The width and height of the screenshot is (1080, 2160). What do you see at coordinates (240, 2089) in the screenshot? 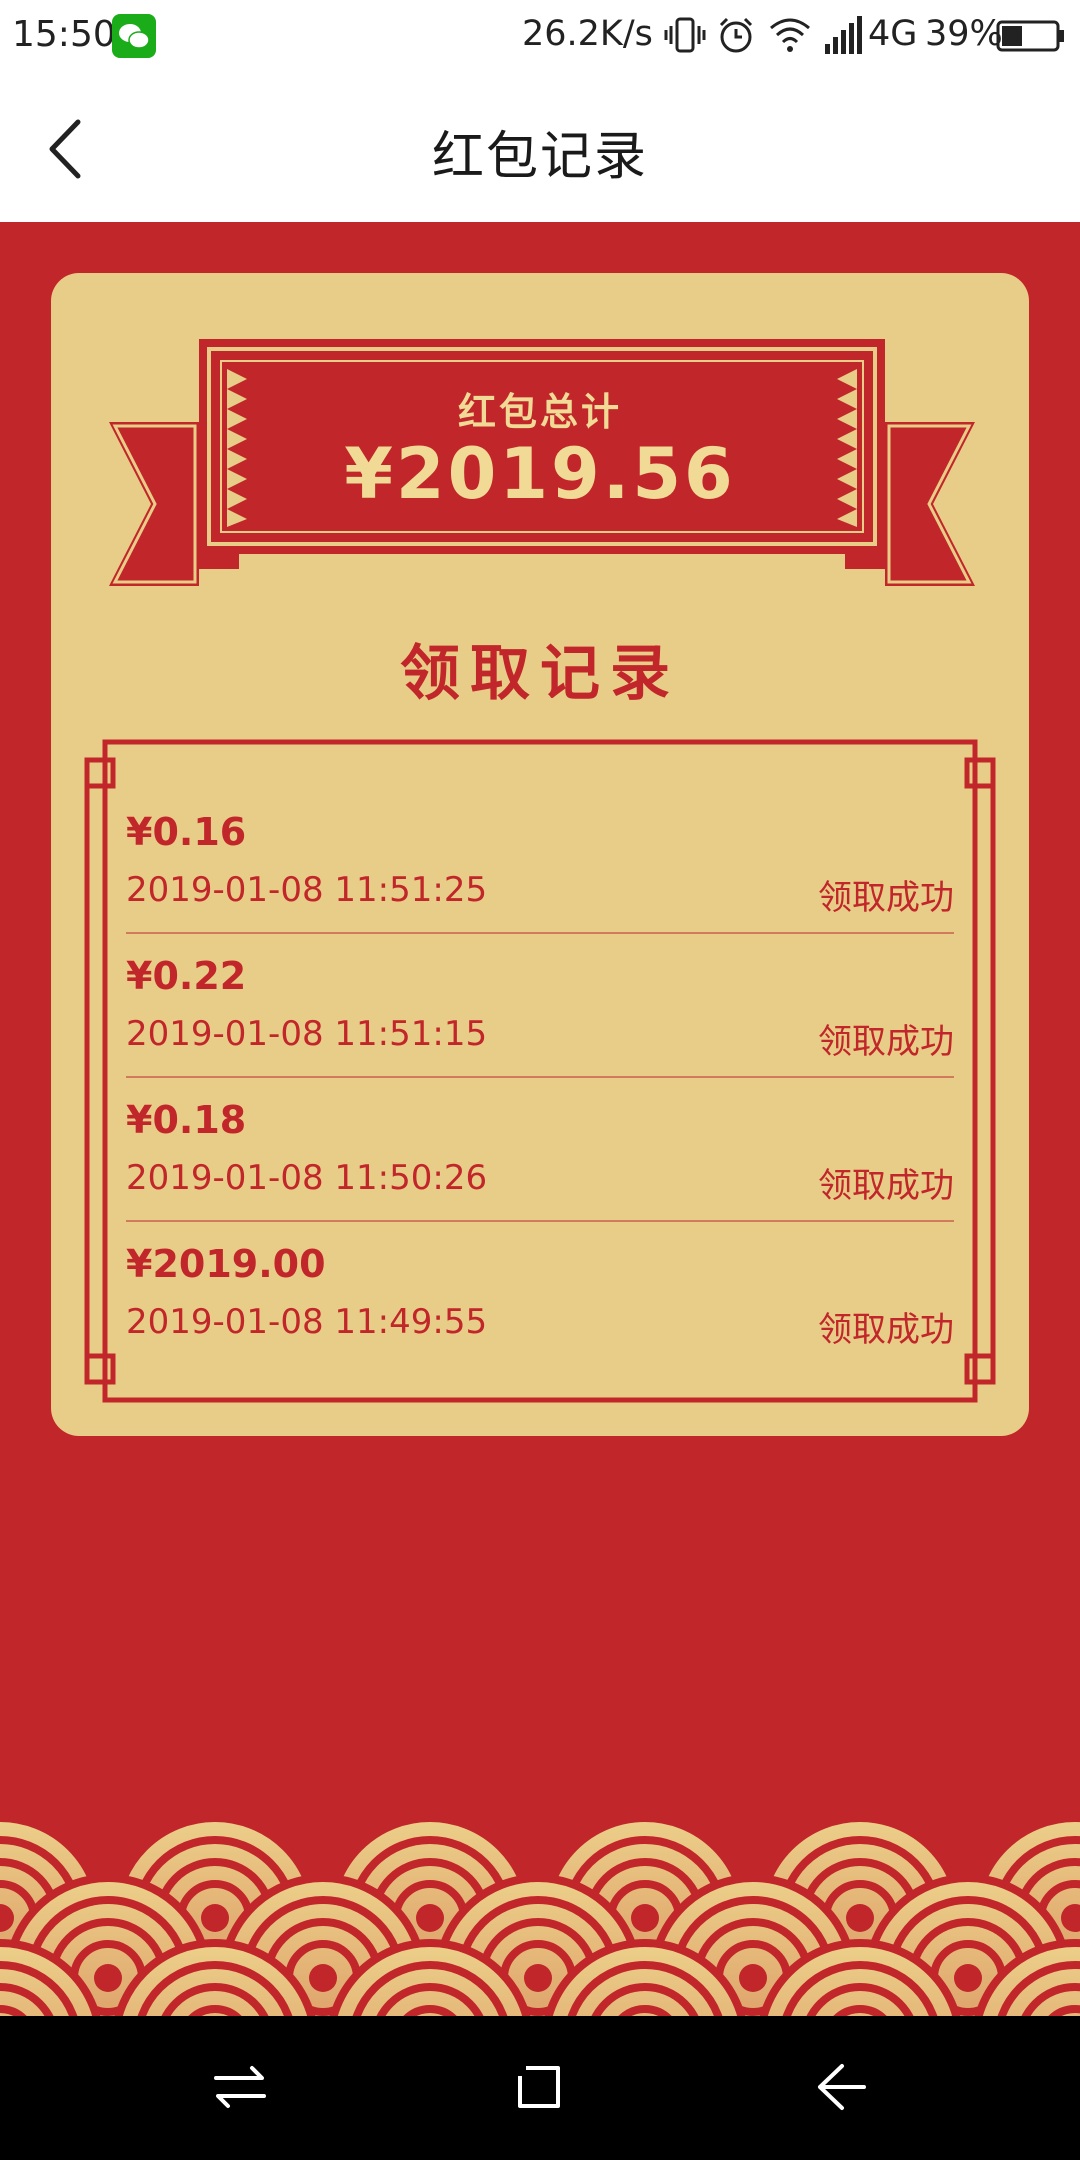
I see `recent-apps-icon` at bounding box center [240, 2089].